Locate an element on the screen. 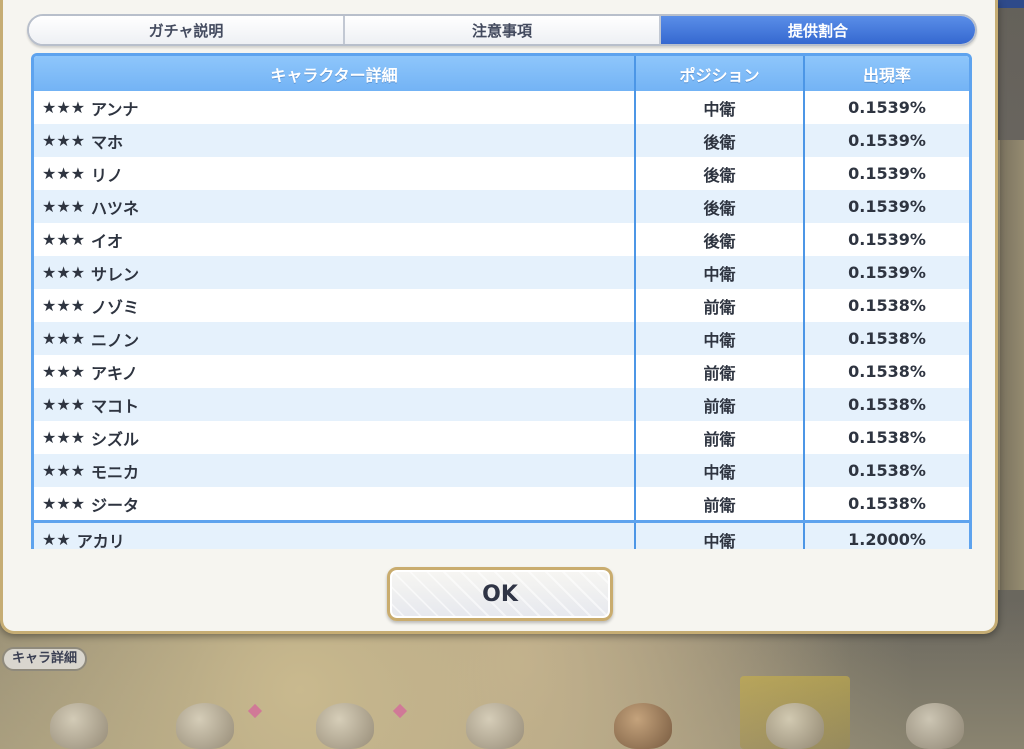 This screenshot has height=749, width=1024. menu-item-main is located at coordinates (79, 712).